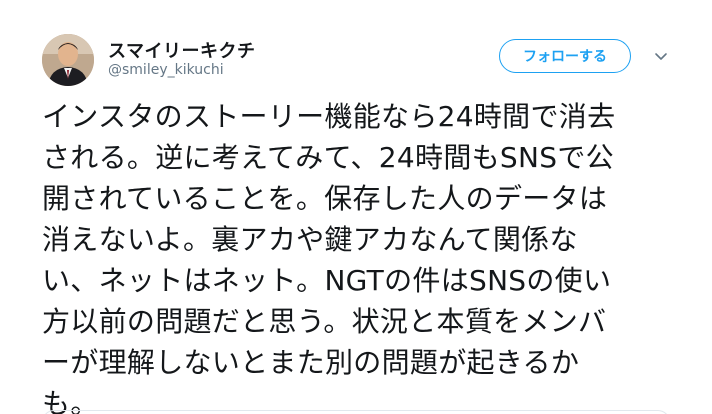 The height and width of the screenshot is (414, 712). What do you see at coordinates (166, 70) in the screenshot?
I see `user-handle: @smiley_kikuchi` at bounding box center [166, 70].